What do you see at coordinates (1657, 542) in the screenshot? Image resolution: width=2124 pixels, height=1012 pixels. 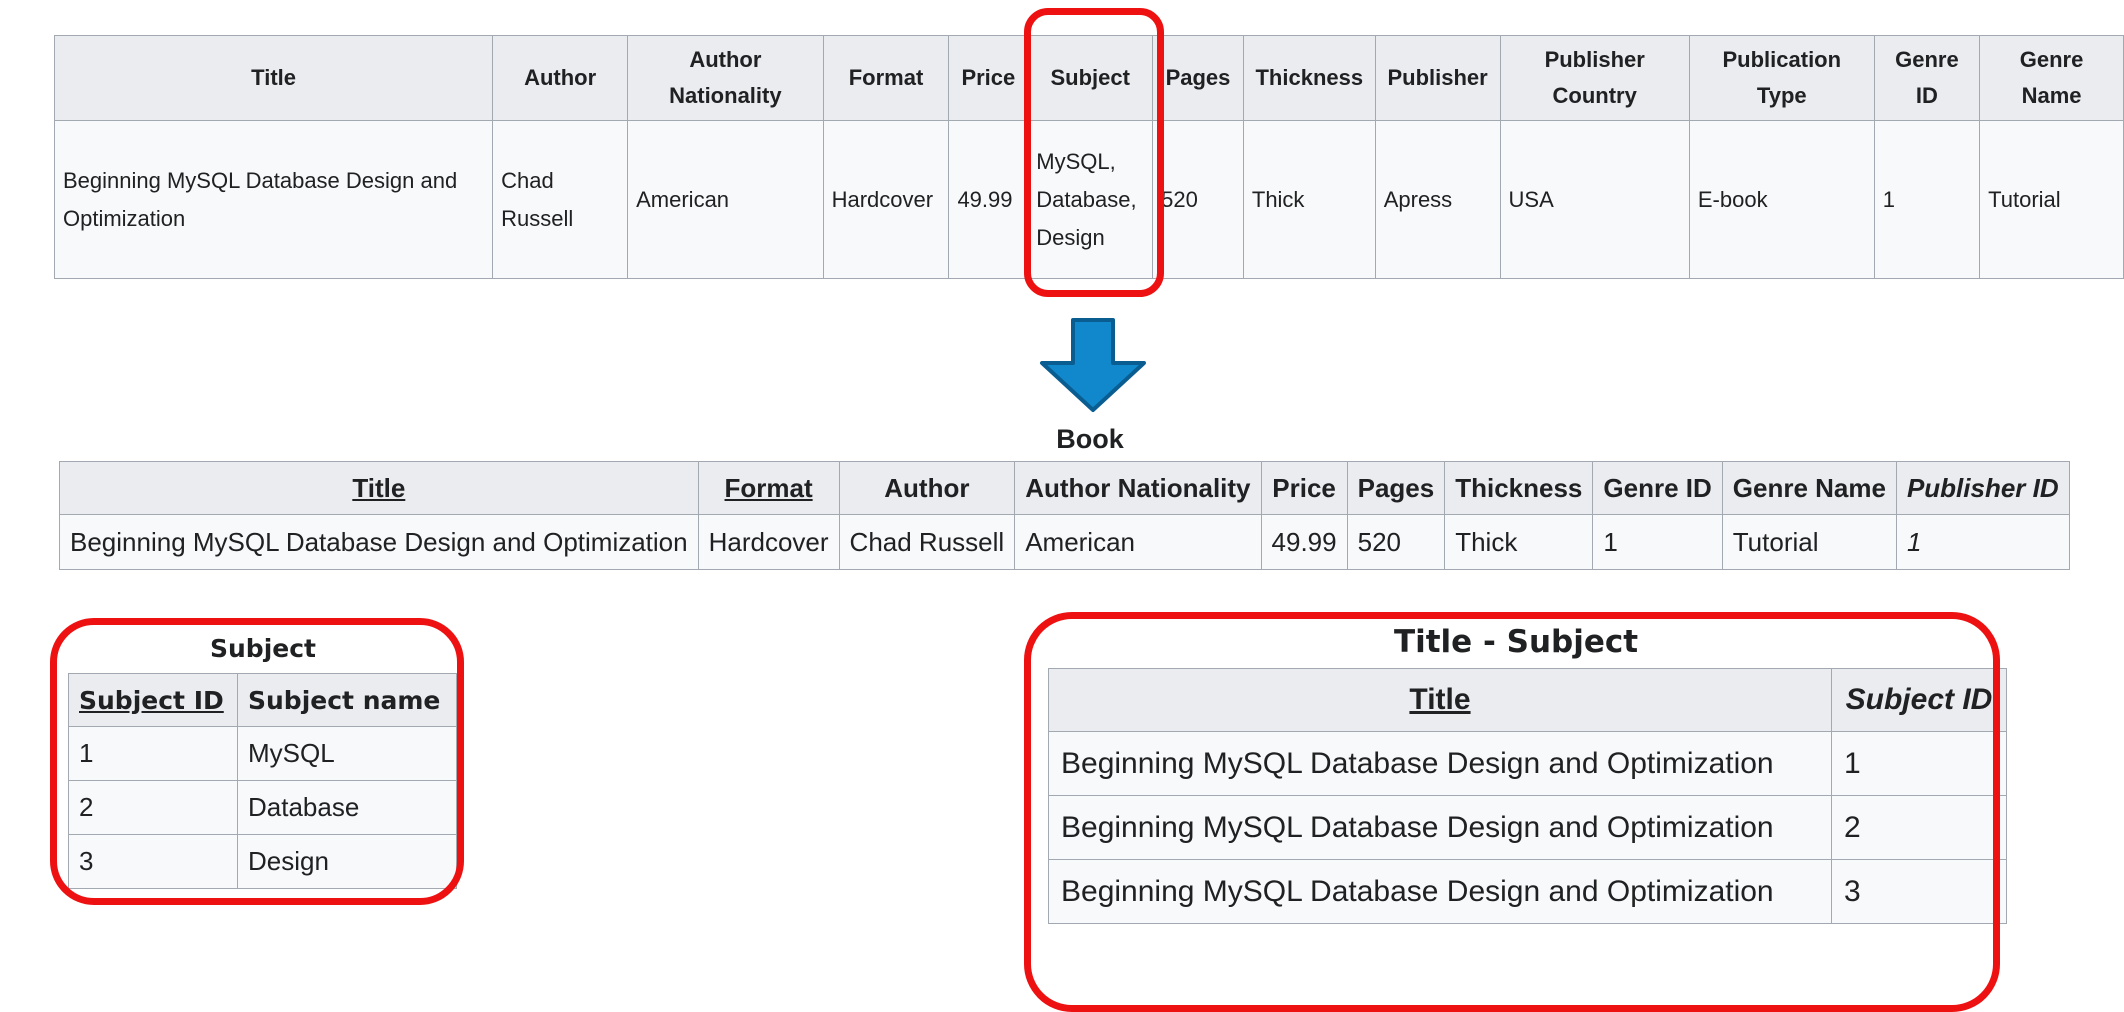 I see `book-cell-genre-id: 1` at bounding box center [1657, 542].